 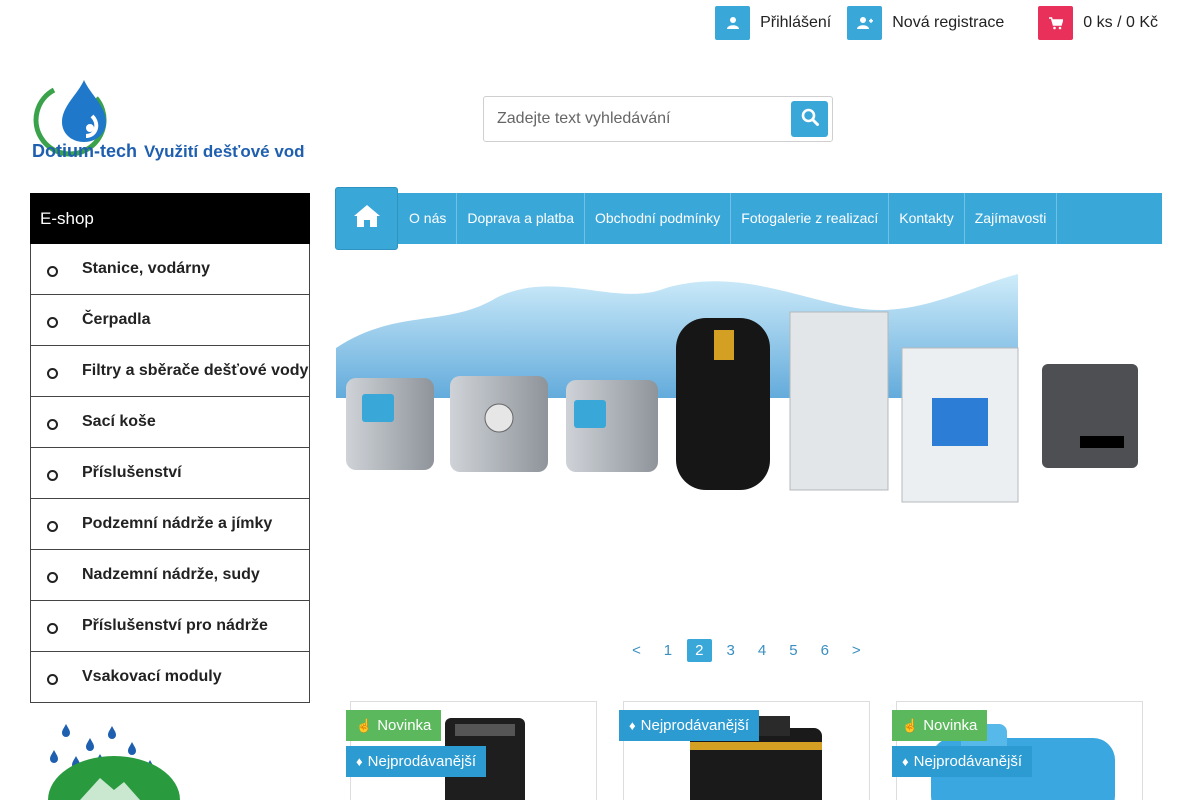 I want to click on register-label: Nová registrace, so click(x=948, y=22).